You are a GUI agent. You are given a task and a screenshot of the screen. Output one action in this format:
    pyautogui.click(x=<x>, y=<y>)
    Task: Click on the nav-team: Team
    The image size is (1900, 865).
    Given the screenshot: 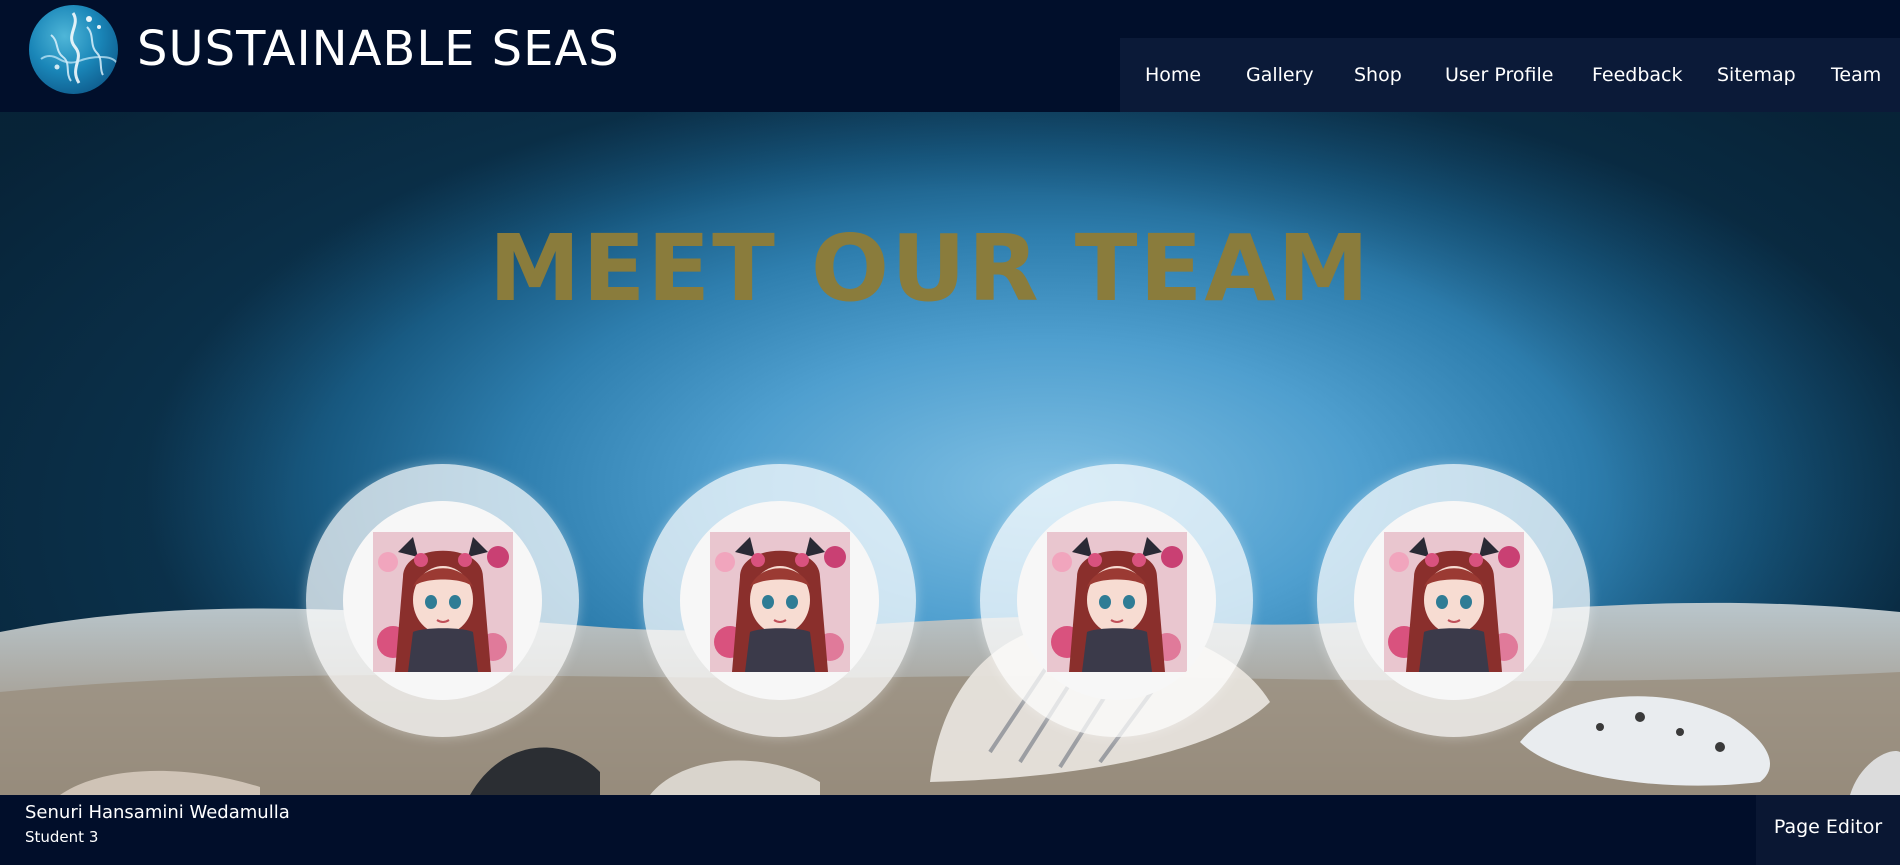 What is the action you would take?
    pyautogui.click(x=1856, y=75)
    